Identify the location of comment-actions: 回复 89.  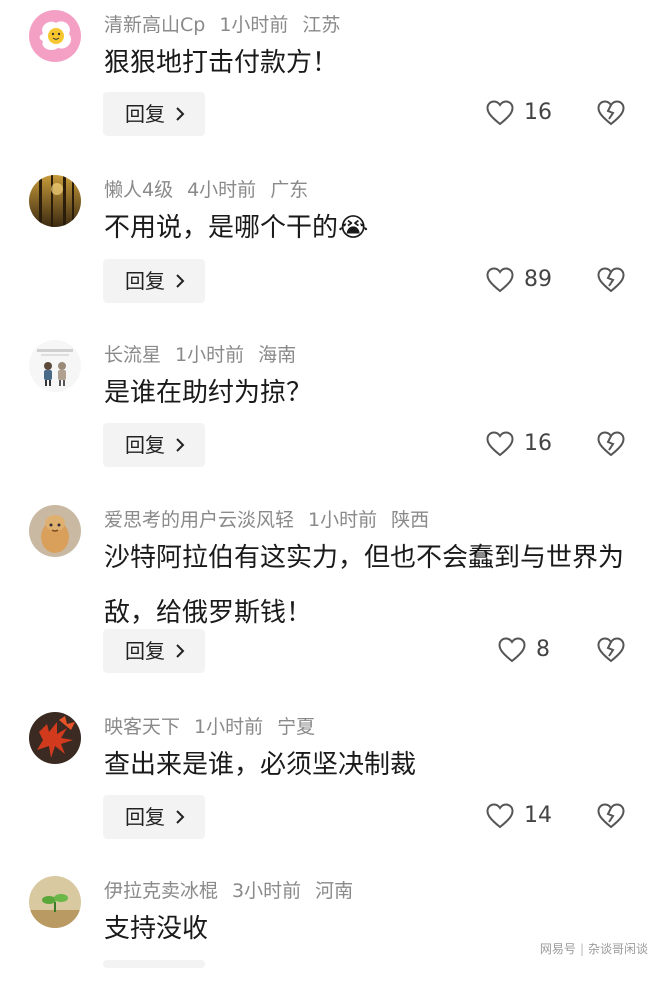
(330, 281).